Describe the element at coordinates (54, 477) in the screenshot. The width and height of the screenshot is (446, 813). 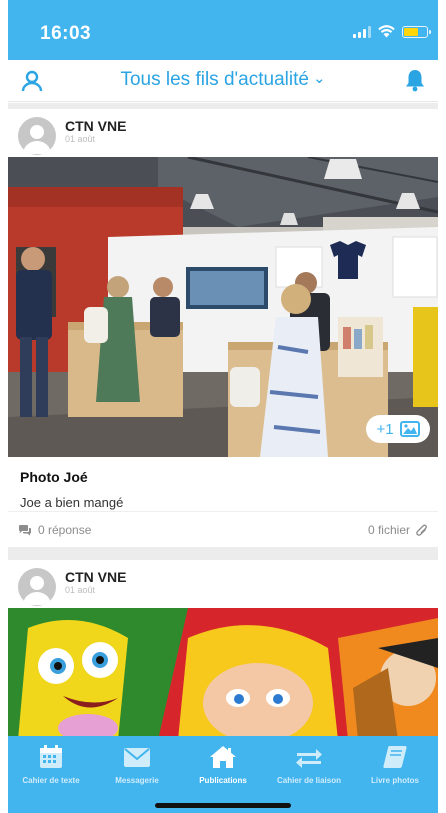
I see `post-title: Photo Joé` at that location.